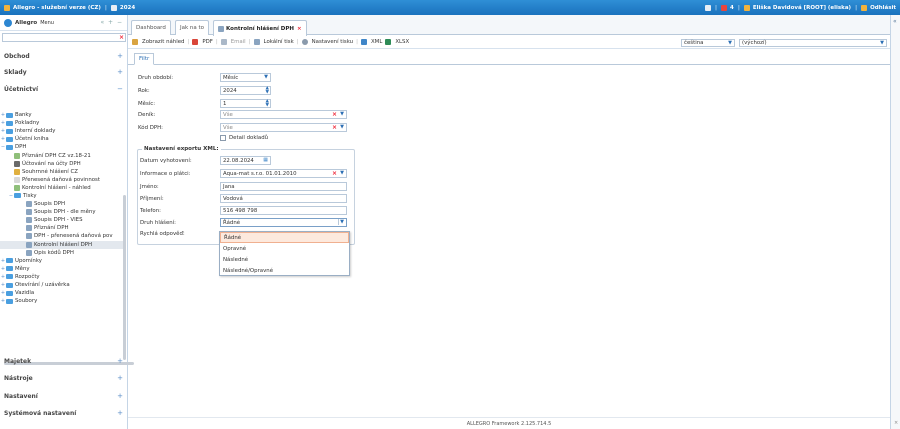 Image resolution: width=900 pixels, height=429 pixels. What do you see at coordinates (62, 196) in the screenshot?
I see `tree-item-tisky: − Tisky` at bounding box center [62, 196].